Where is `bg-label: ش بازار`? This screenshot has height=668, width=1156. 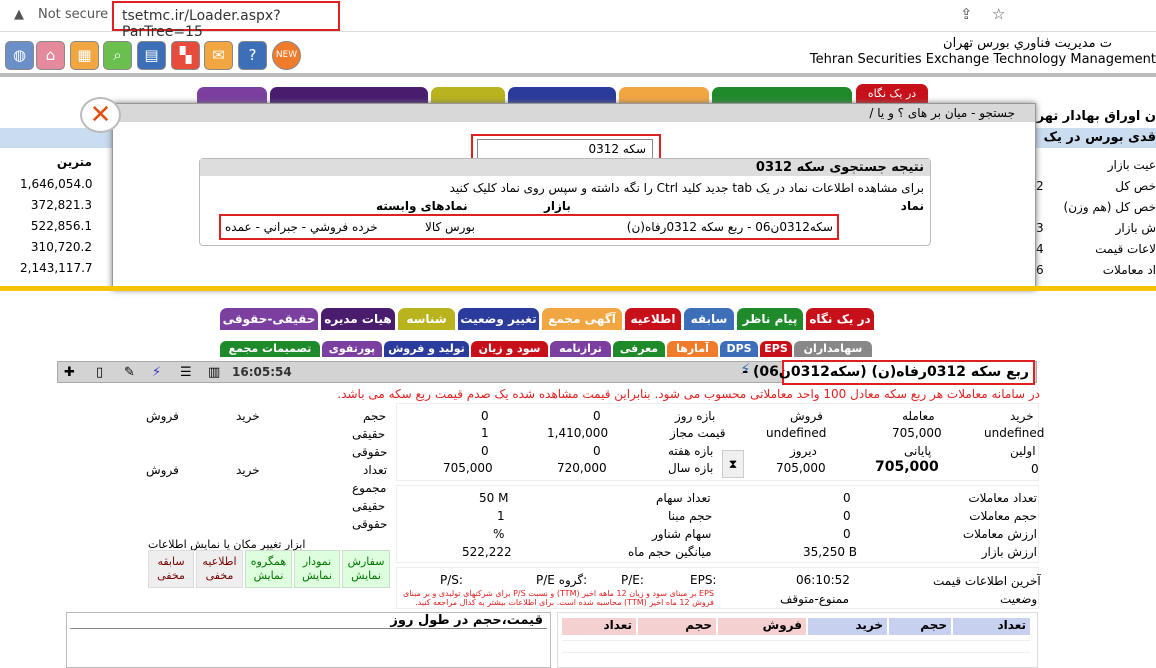 bg-label: ش بازار is located at coordinates (1135, 228).